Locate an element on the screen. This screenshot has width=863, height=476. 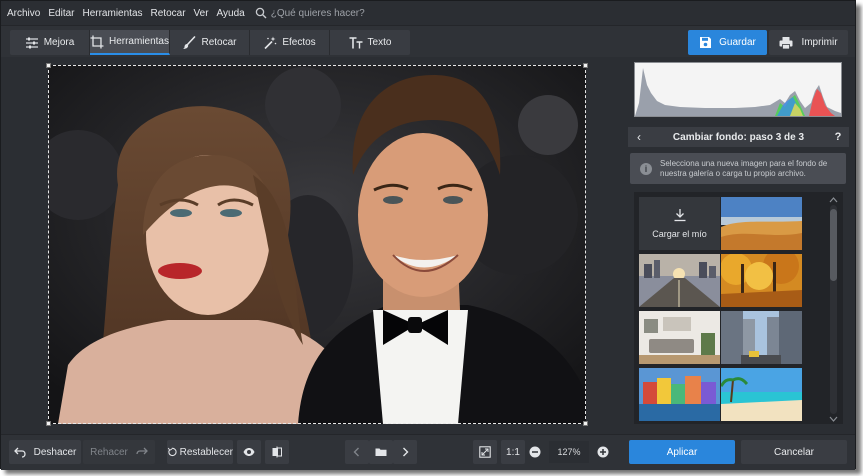
tab-label: Texto is located at coordinates (379, 42).